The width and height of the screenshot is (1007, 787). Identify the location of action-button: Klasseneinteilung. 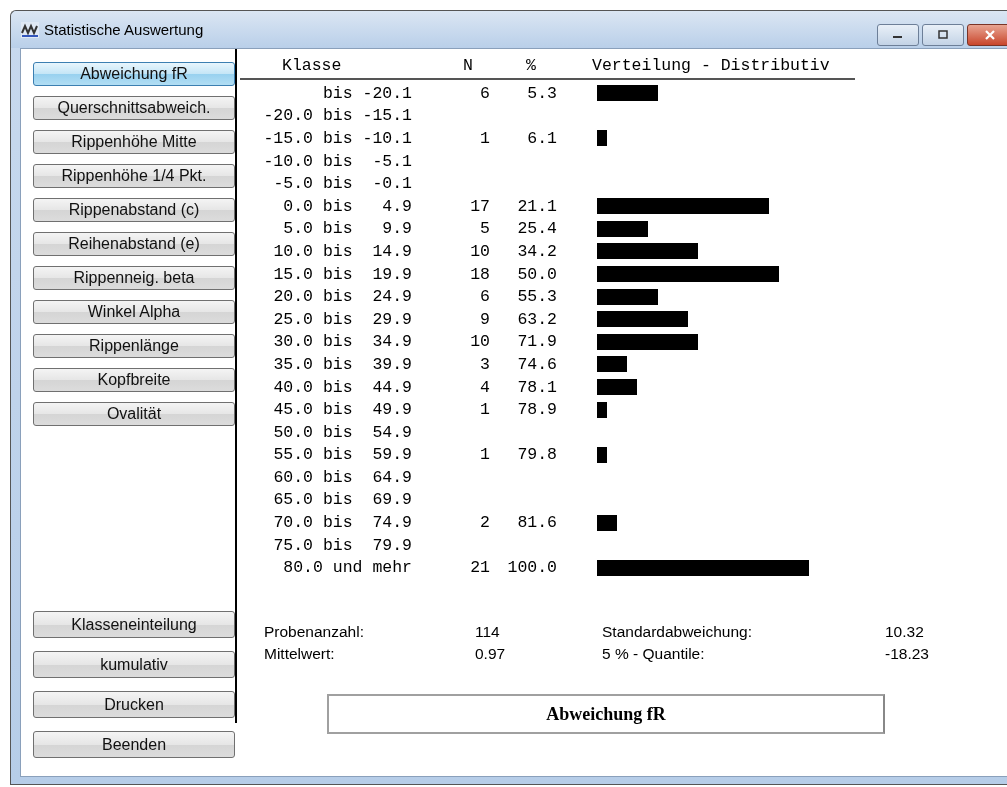
(134, 624).